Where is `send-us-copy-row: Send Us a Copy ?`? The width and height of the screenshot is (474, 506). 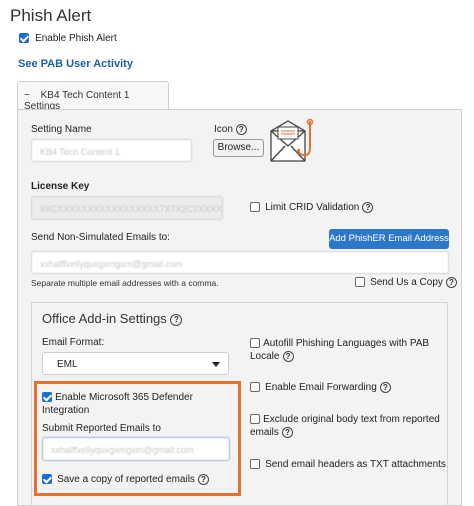 send-us-copy-row: Send Us a Copy ? is located at coordinates (406, 282).